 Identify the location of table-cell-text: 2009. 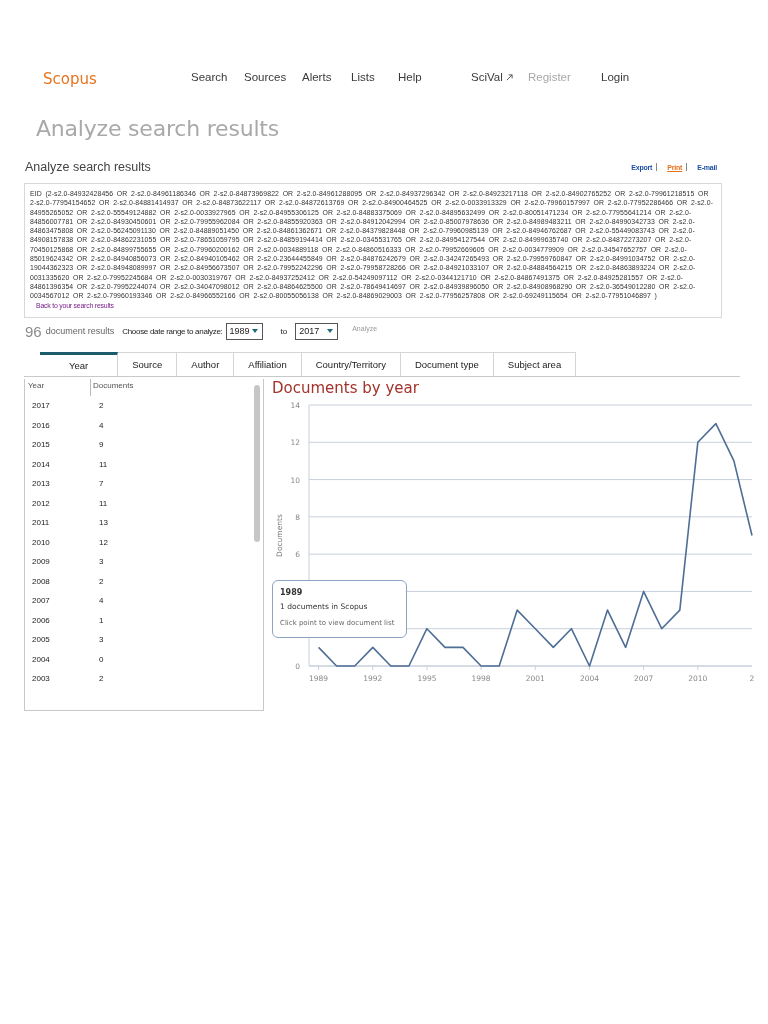
(41, 562).